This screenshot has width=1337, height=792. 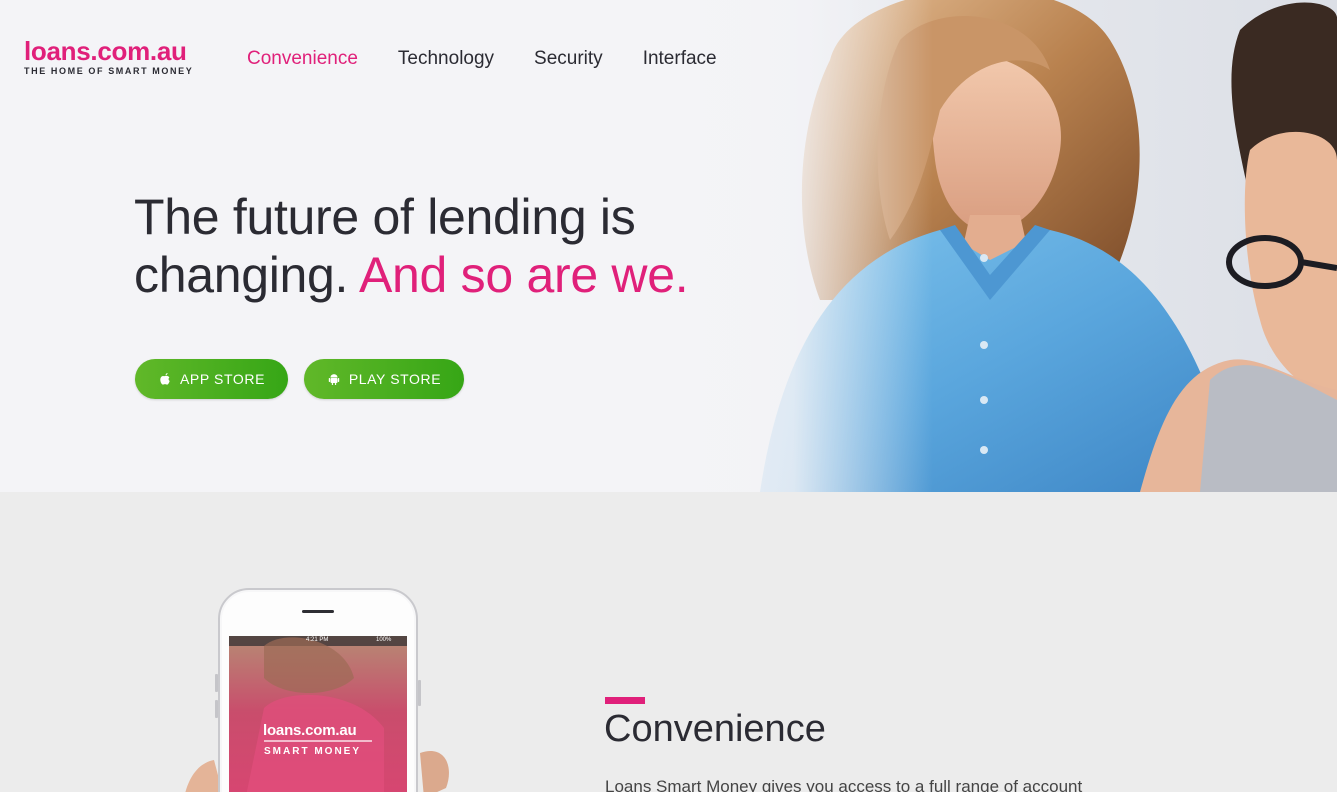 I want to click on play-store-label: PLAY STORE, so click(x=395, y=379).